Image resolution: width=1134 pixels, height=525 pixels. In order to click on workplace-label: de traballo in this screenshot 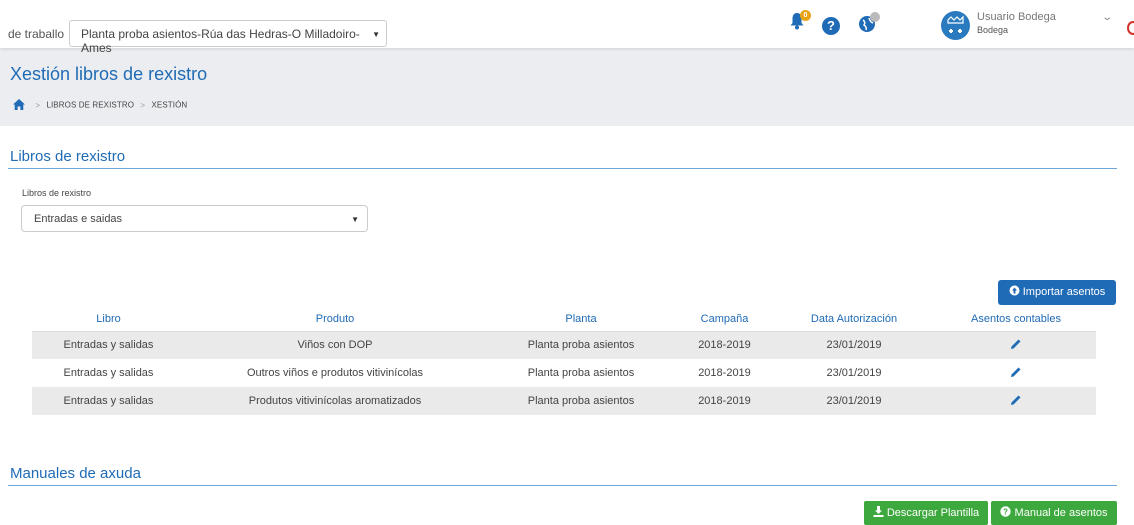, I will do `click(36, 34)`.